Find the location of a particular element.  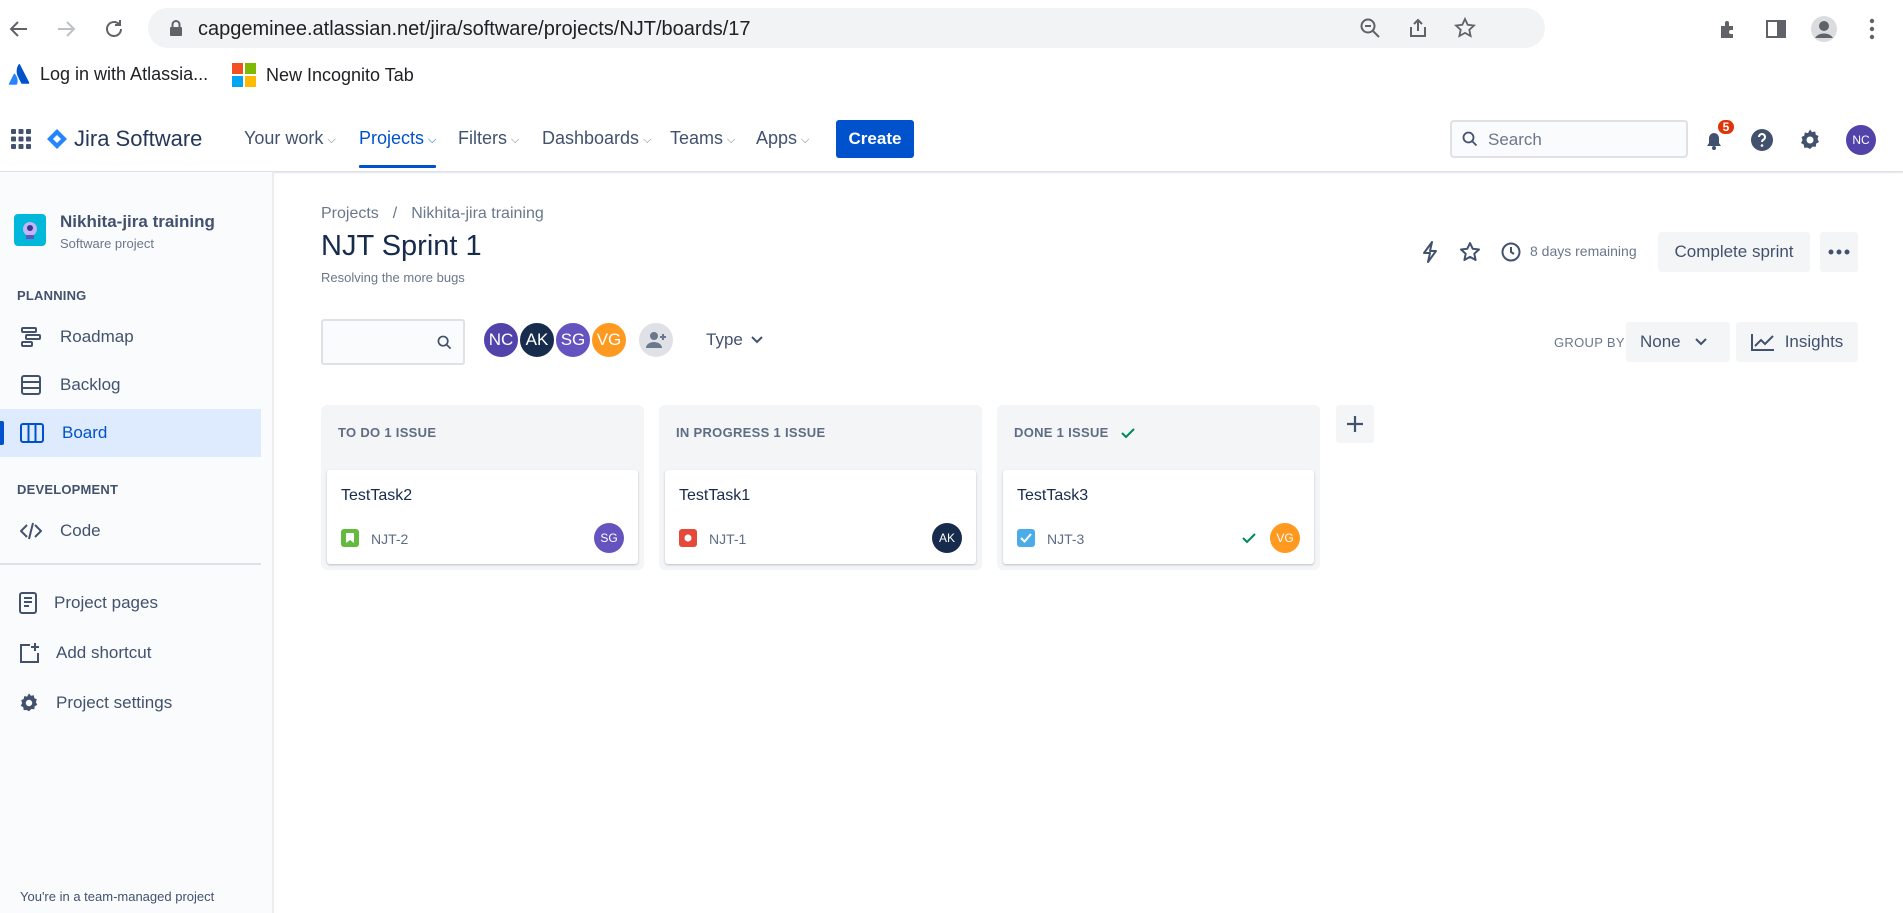

clock-icon is located at coordinates (1511, 252).